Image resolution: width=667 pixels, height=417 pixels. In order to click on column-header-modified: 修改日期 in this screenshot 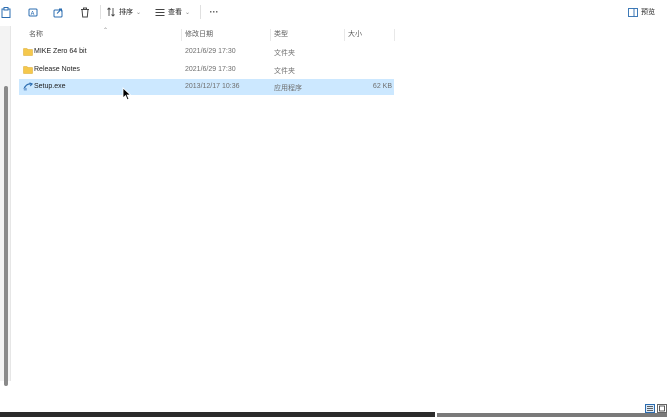, I will do `click(199, 35)`.